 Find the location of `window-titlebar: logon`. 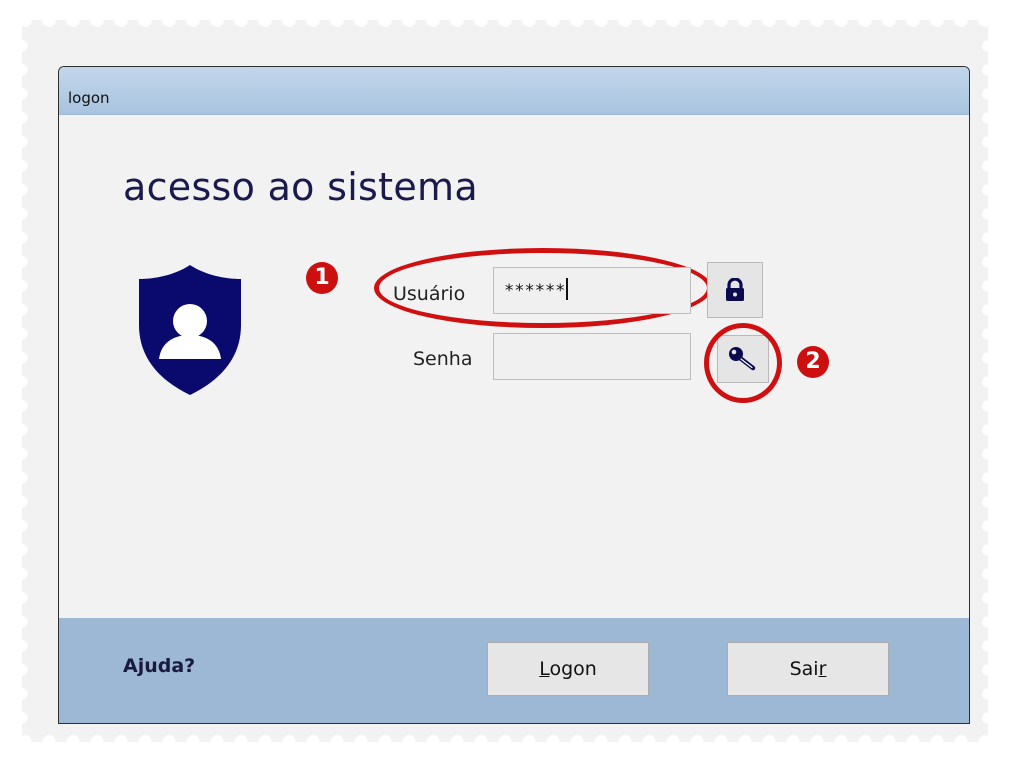

window-titlebar: logon is located at coordinates (514, 91).